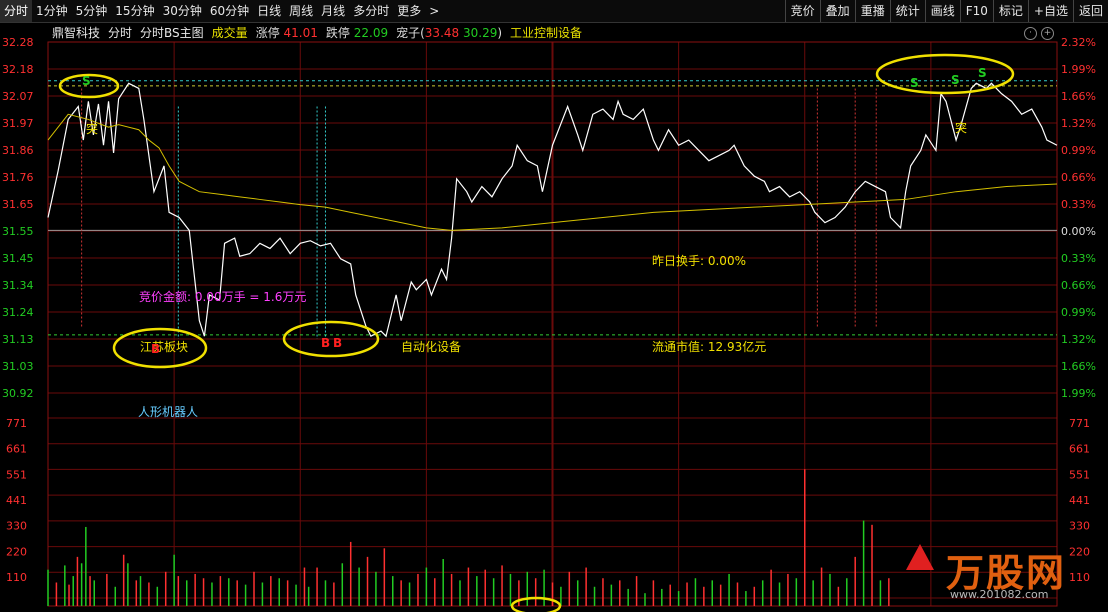 This screenshot has width=1108, height=612. Describe the element at coordinates (1030, 33) in the screenshot. I see `settings-icon: ·` at that location.